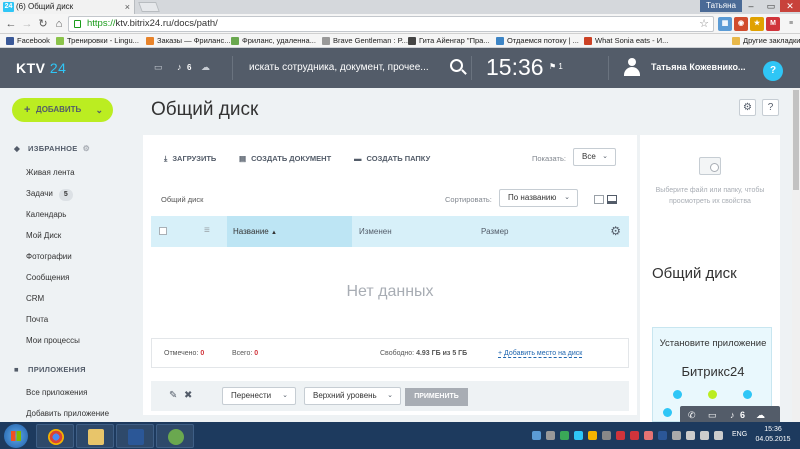  What do you see at coordinates (796, 255) in the screenshot?
I see `page-scrollbar` at bounding box center [796, 255].